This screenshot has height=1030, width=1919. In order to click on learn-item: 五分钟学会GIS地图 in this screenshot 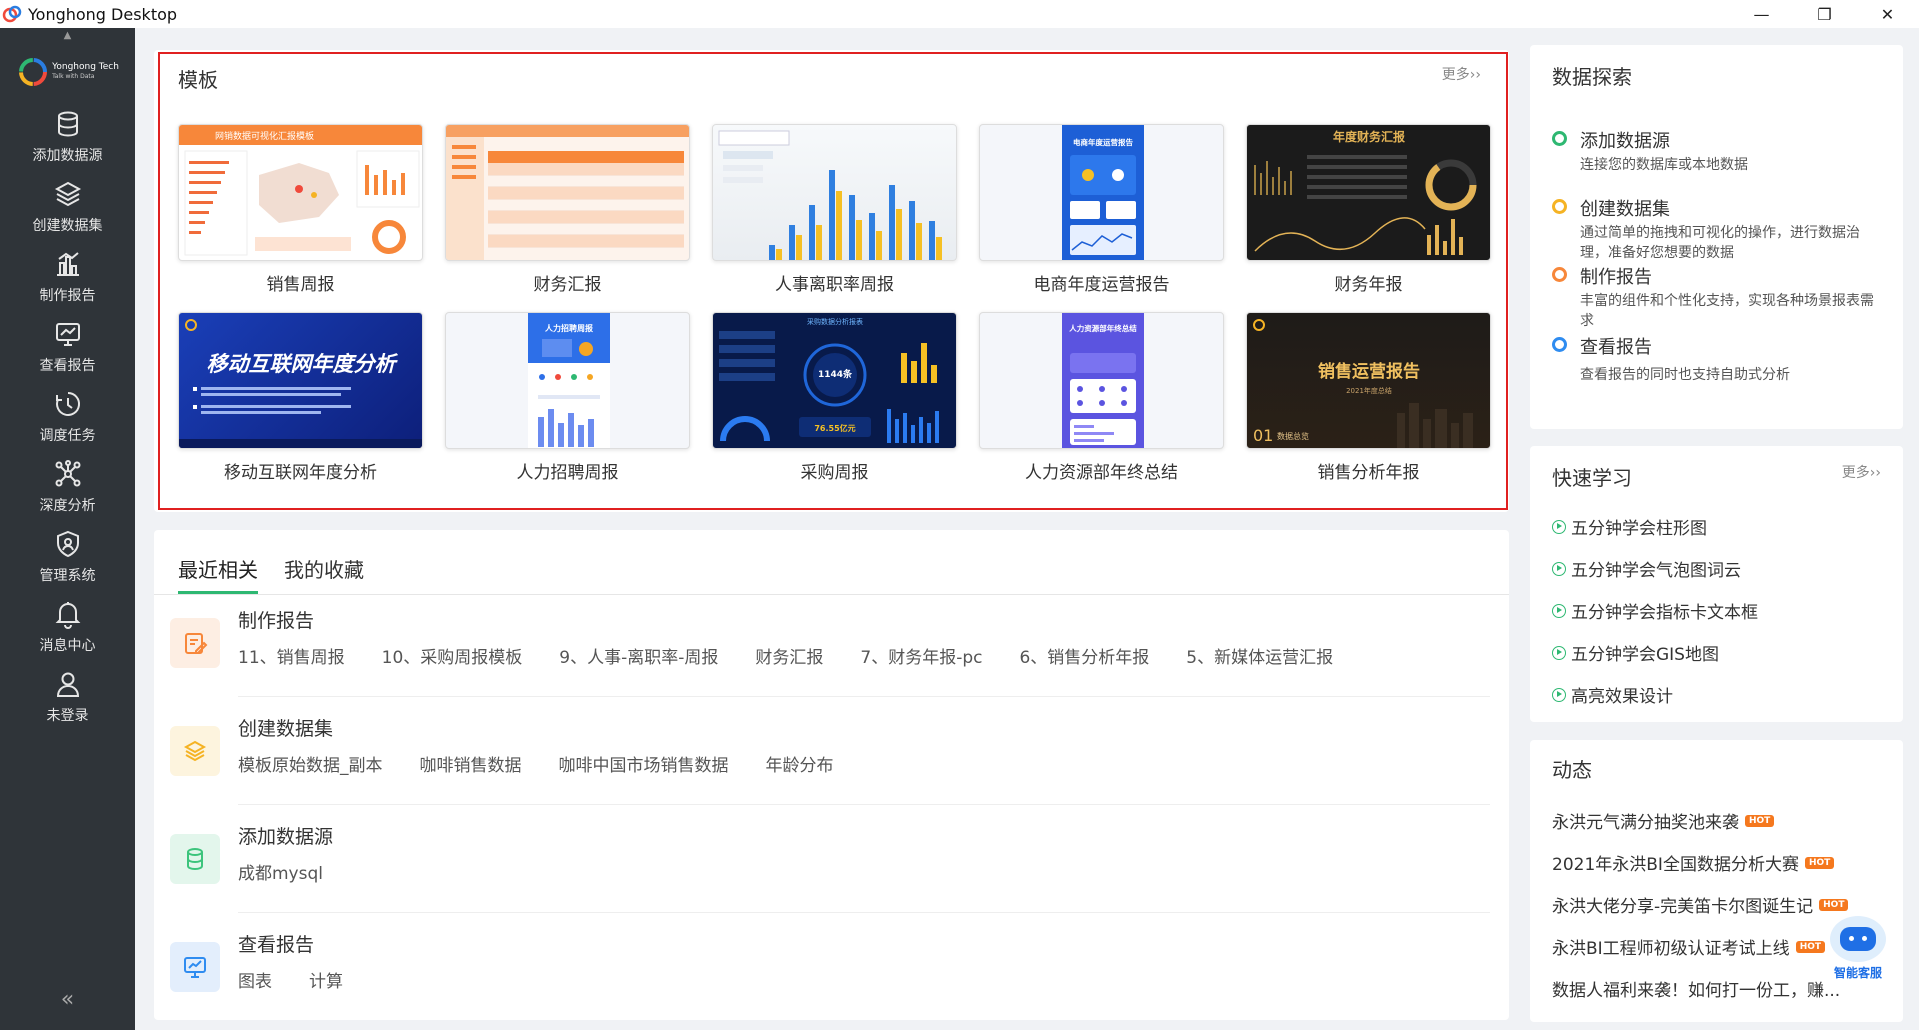, I will do `click(1635, 652)`.